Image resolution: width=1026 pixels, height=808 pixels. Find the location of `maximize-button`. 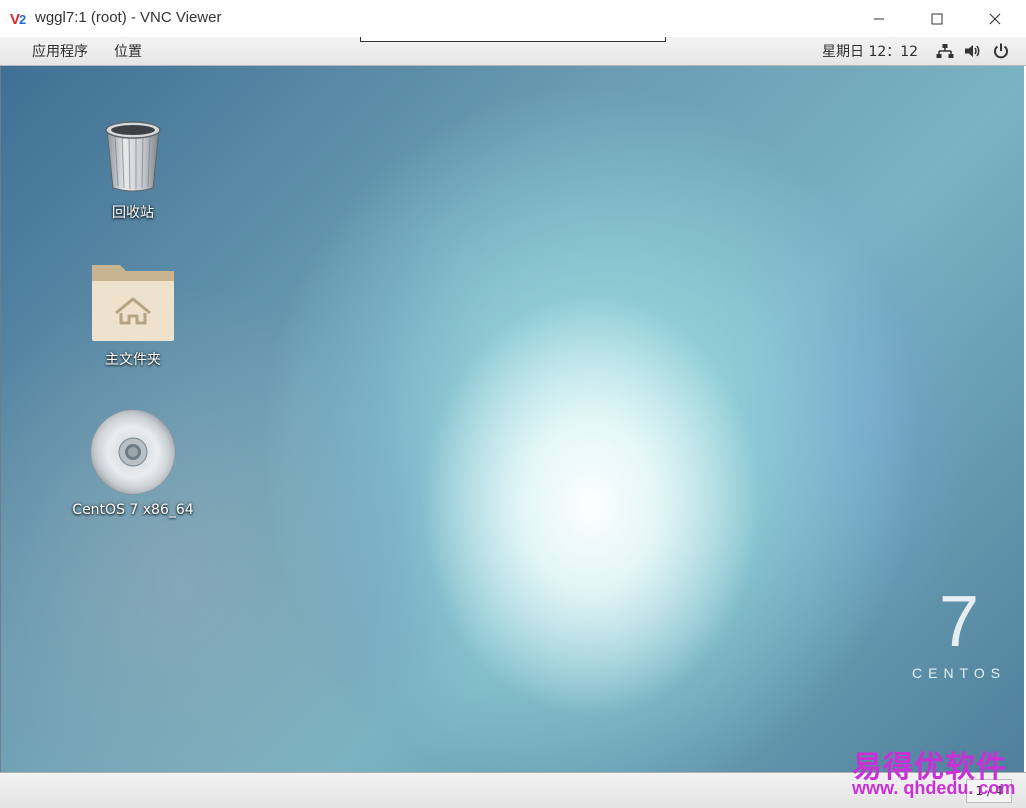

maximize-button is located at coordinates (937, 18).